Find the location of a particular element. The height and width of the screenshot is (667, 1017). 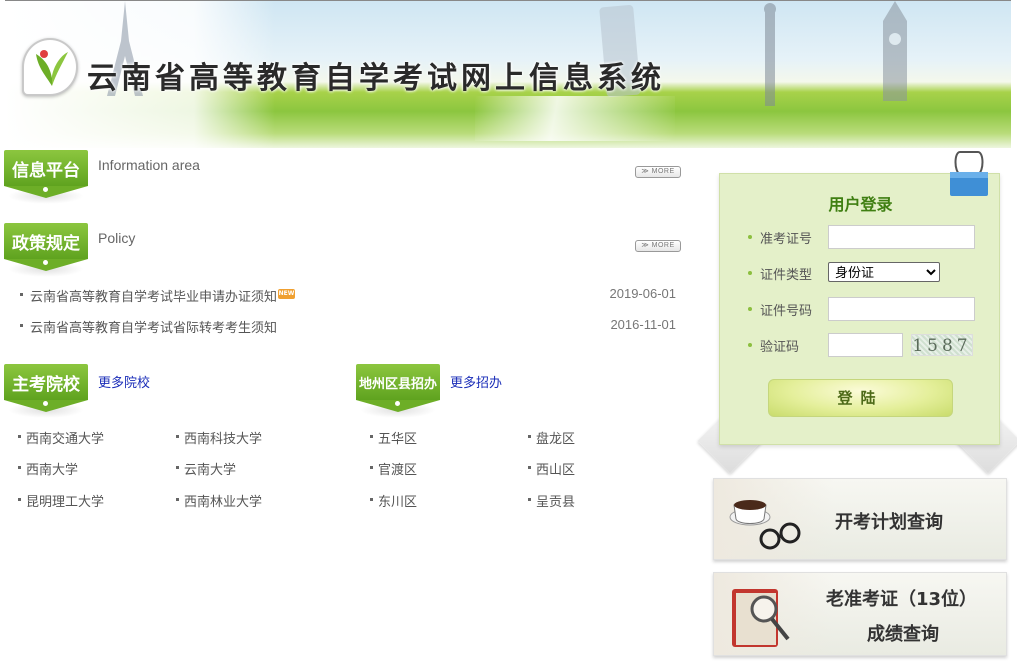

policy-item-date: 2016-11-01 is located at coordinates (643, 324).